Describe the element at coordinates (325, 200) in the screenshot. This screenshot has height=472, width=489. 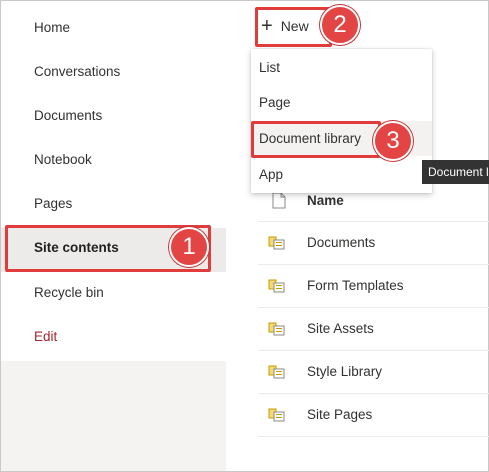
I see `column-header-name: Name` at that location.